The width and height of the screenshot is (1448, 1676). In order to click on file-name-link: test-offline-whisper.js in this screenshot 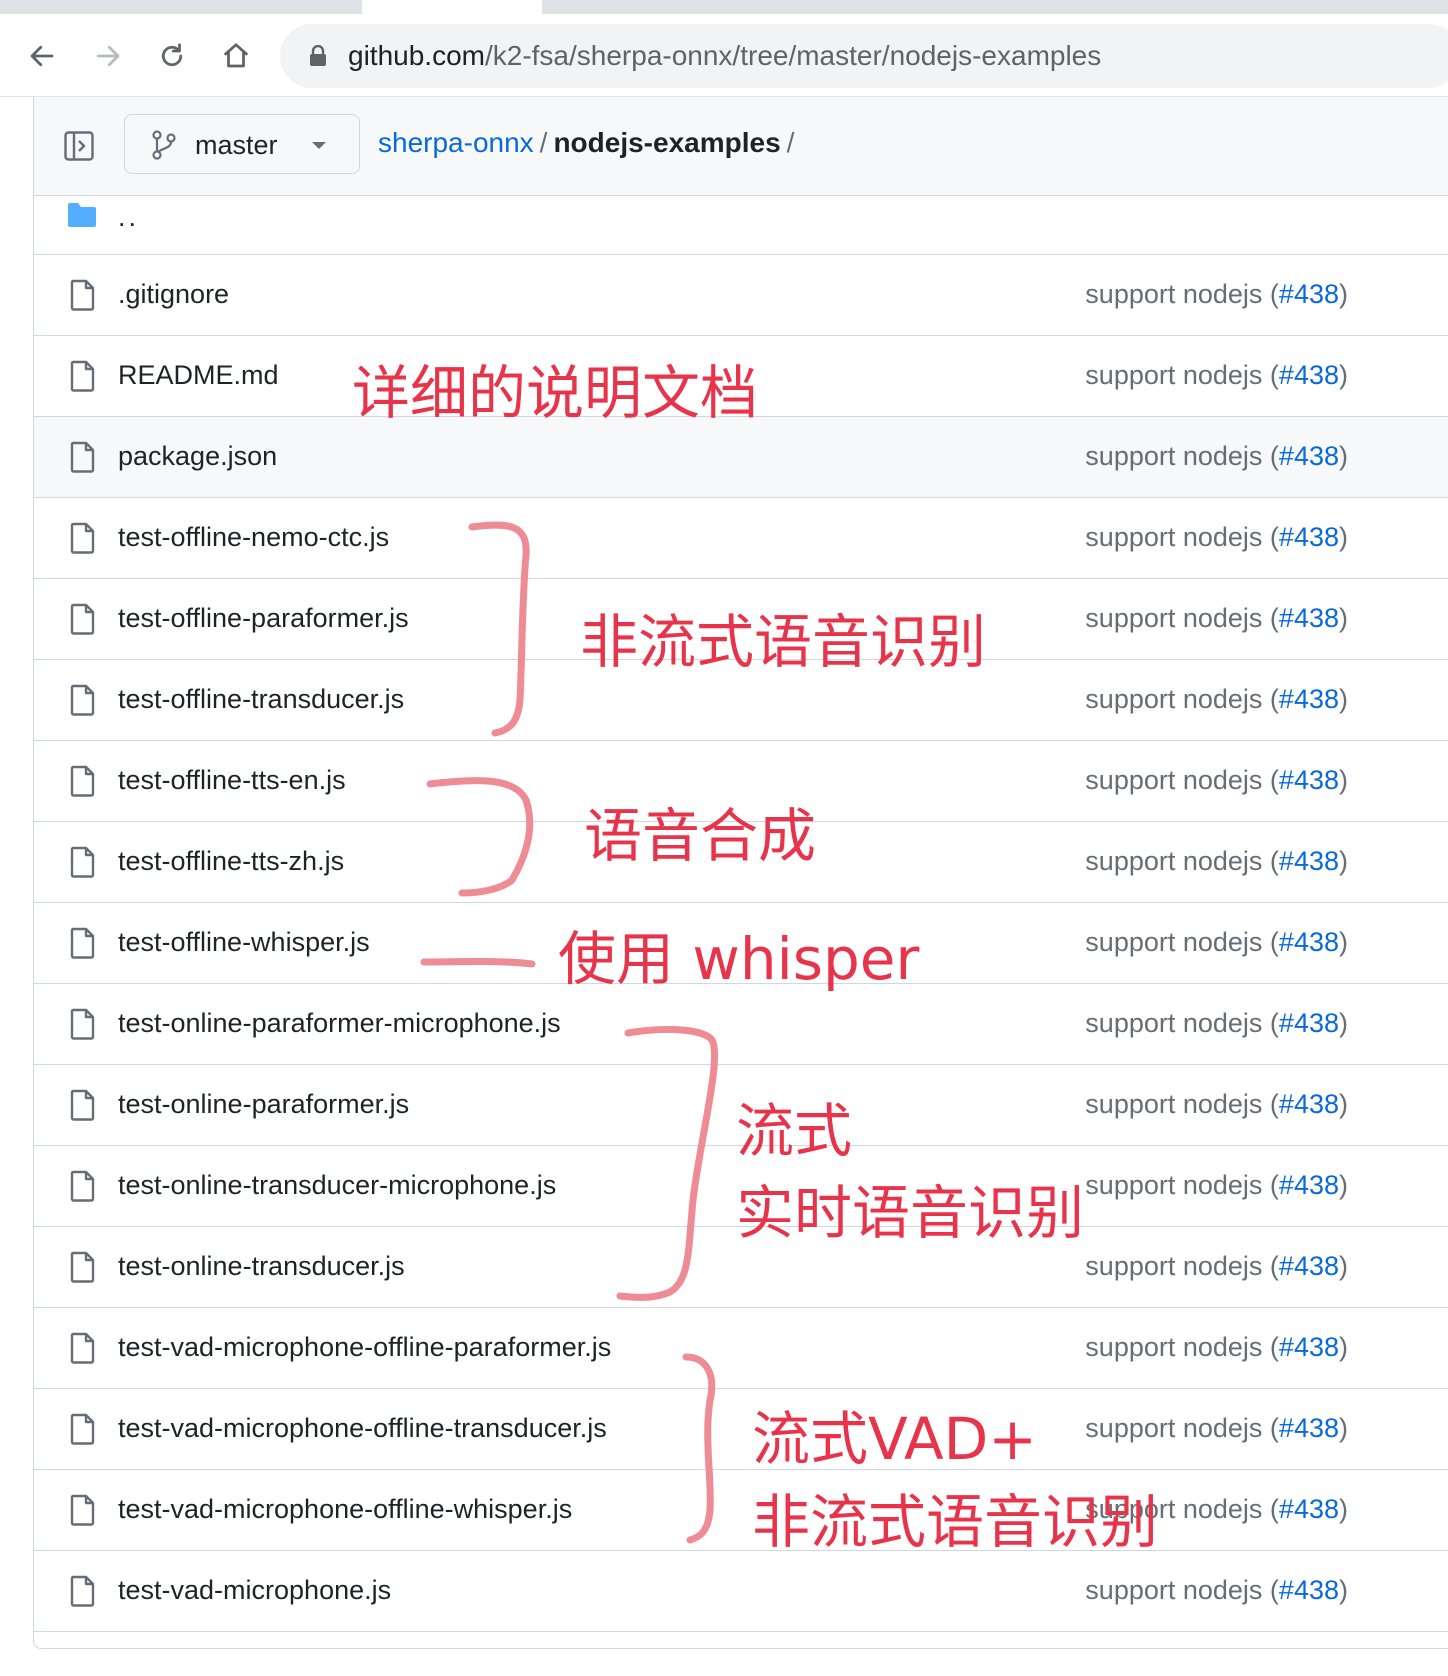, I will do `click(244, 942)`.